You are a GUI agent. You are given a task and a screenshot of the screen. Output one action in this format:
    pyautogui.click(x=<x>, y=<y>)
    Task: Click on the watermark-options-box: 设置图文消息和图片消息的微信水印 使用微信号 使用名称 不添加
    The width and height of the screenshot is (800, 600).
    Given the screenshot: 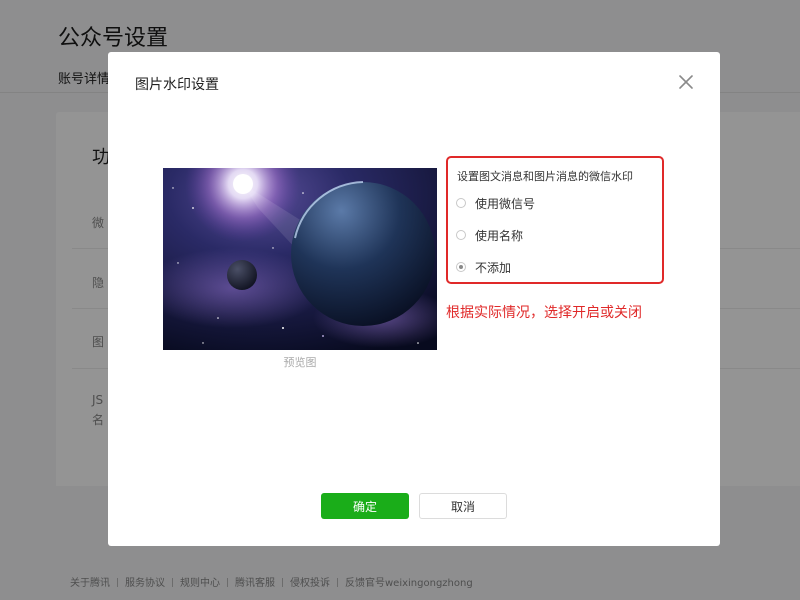 What is the action you would take?
    pyautogui.click(x=555, y=220)
    